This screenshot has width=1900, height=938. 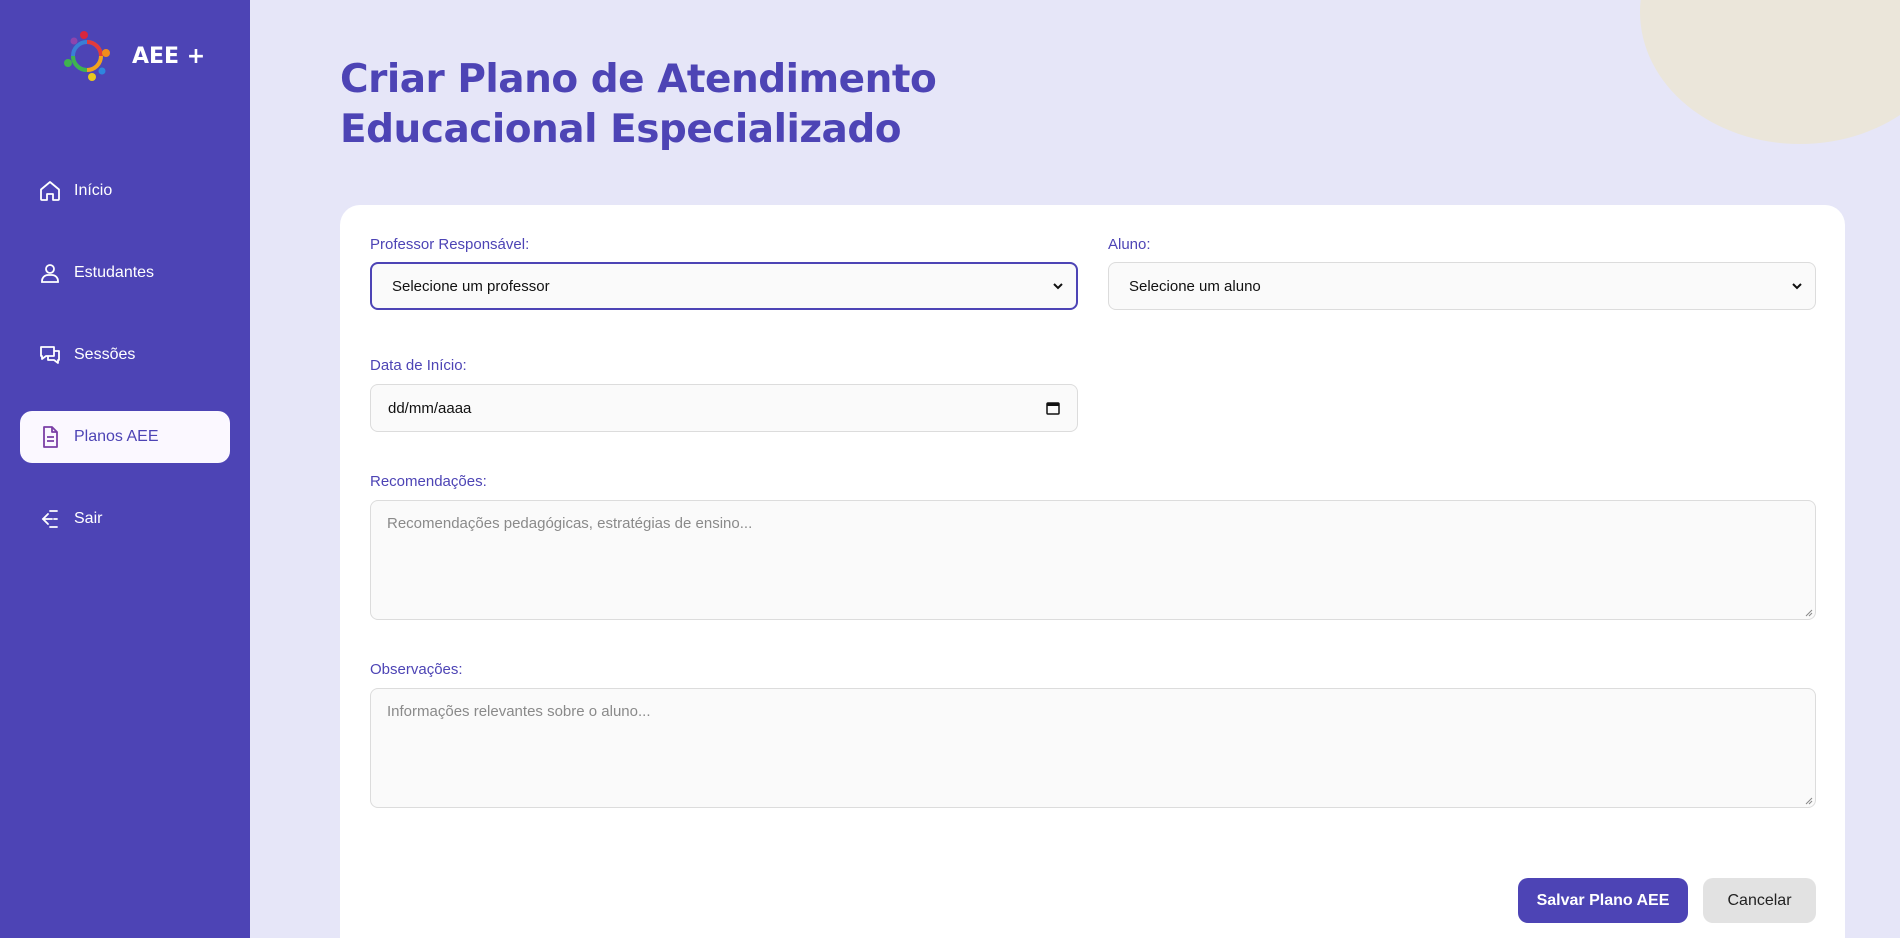 What do you see at coordinates (49, 519) in the screenshot?
I see `logout-icon` at bounding box center [49, 519].